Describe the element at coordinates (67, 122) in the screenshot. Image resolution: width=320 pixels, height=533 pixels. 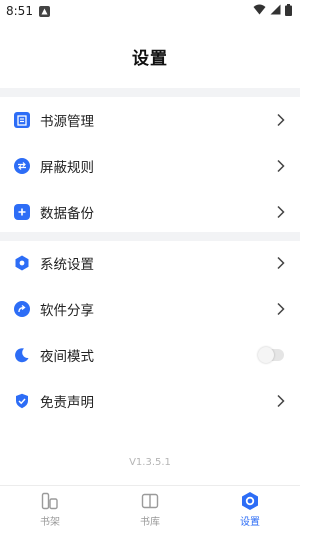
I see `menu-label: 书源管理` at that location.